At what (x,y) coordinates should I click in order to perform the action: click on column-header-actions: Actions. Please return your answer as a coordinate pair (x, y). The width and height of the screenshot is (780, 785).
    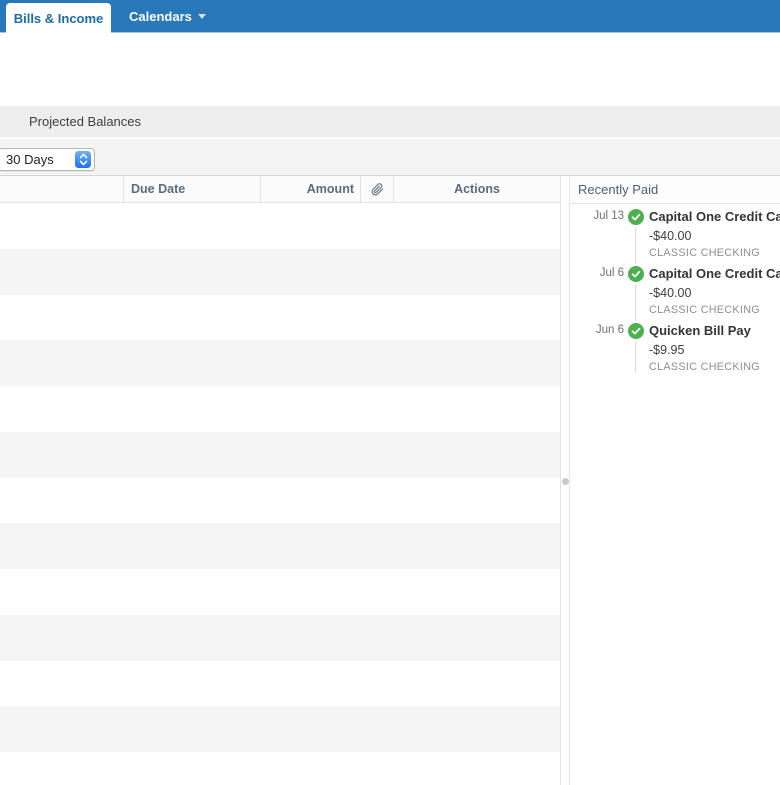
    Looking at the image, I should click on (476, 189).